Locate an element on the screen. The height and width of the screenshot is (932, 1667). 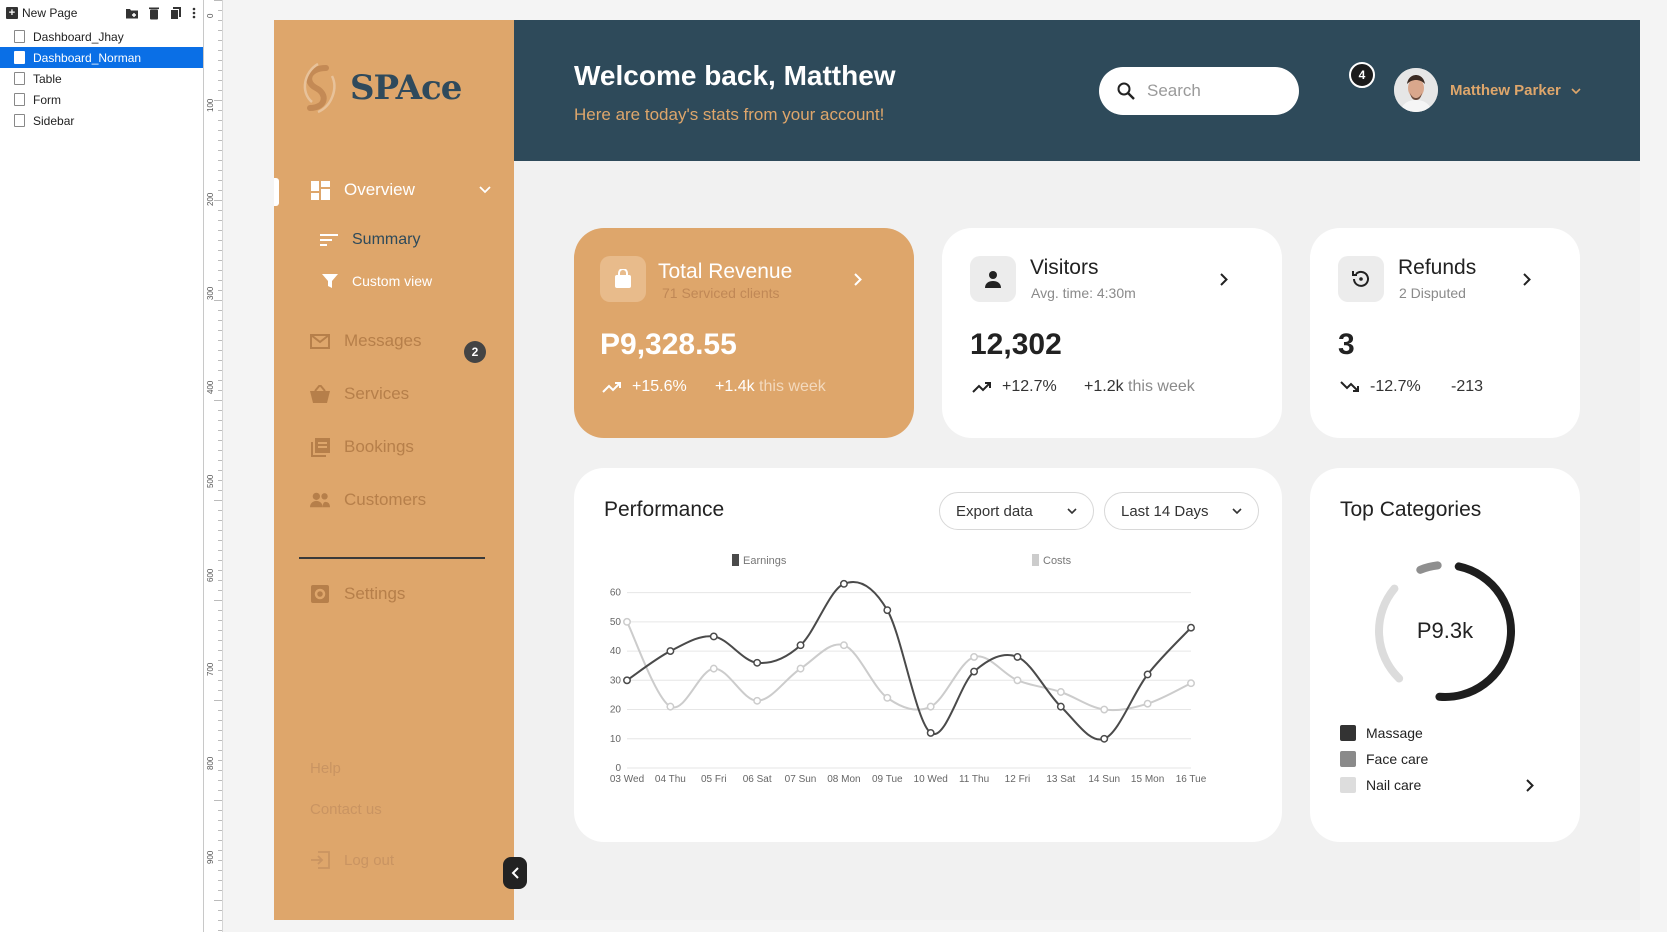
page-item: Table is located at coordinates (101, 78).